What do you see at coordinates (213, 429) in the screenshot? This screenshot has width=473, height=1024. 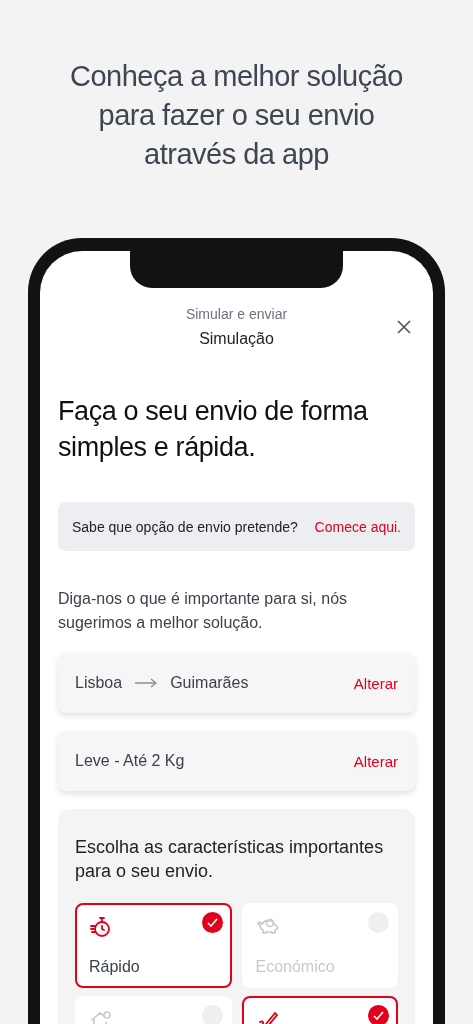 I see `page-heading: Faça o seu envio de forma simples e rápida.` at bounding box center [213, 429].